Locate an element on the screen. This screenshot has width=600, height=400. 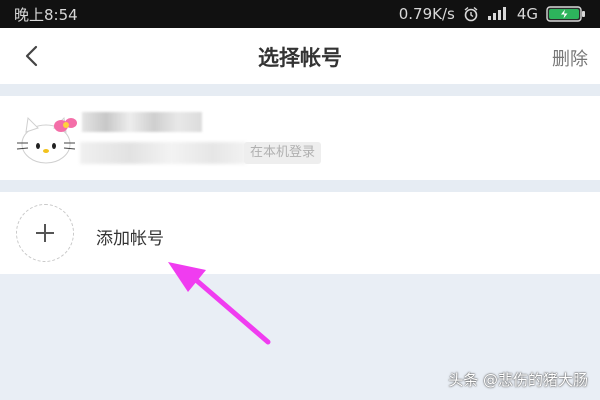
delete-button: 删除 is located at coordinates (570, 58).